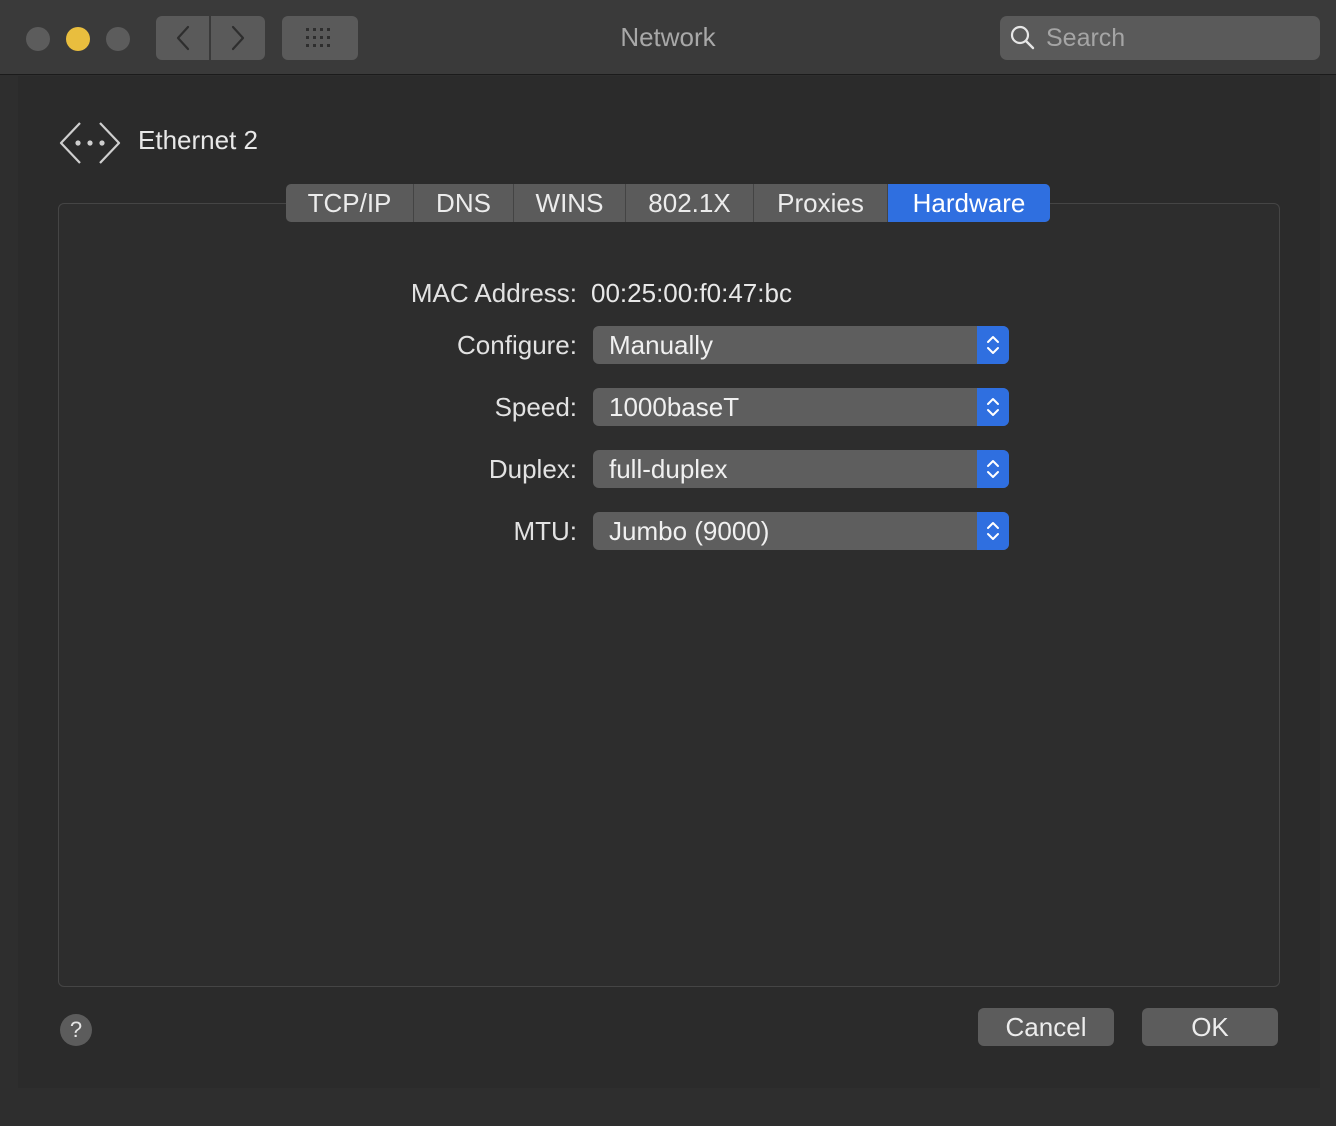  Describe the element at coordinates (1046, 1027) in the screenshot. I see `cancel-button: Cancel` at that location.